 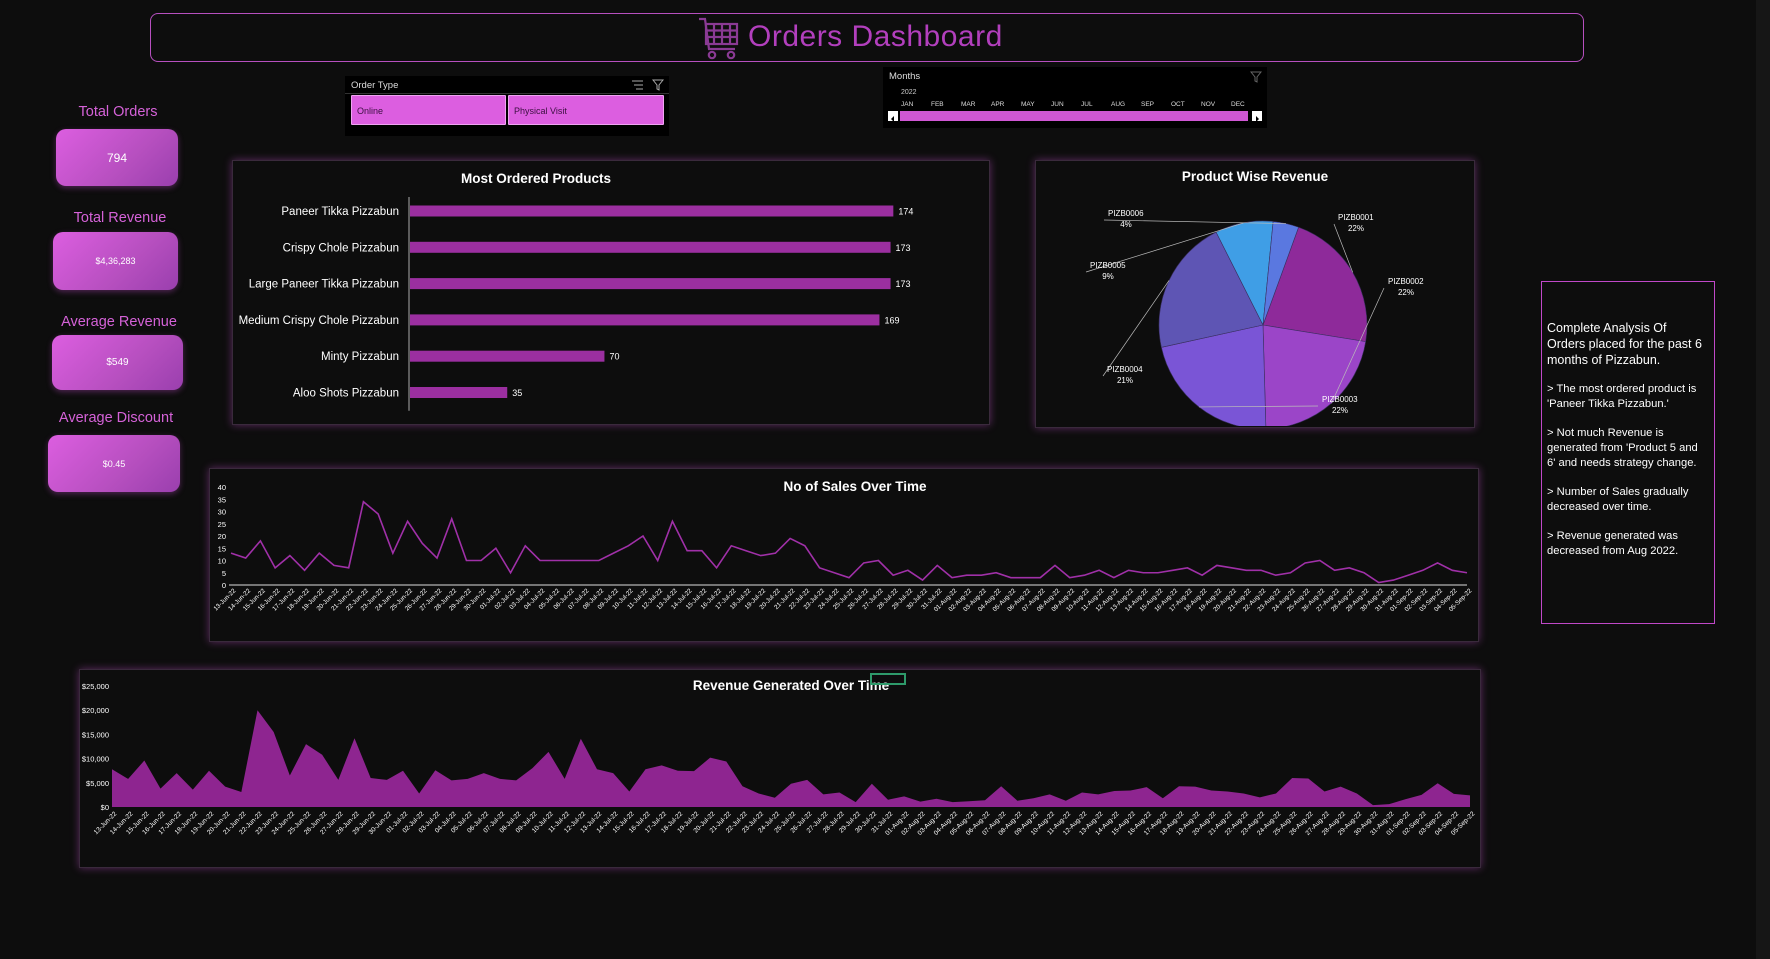 I want to click on month-labels: JAN FEB MAR APR MAY JUN JUL AUG SEP OCT NOV DEC, so click(x=1077, y=105).